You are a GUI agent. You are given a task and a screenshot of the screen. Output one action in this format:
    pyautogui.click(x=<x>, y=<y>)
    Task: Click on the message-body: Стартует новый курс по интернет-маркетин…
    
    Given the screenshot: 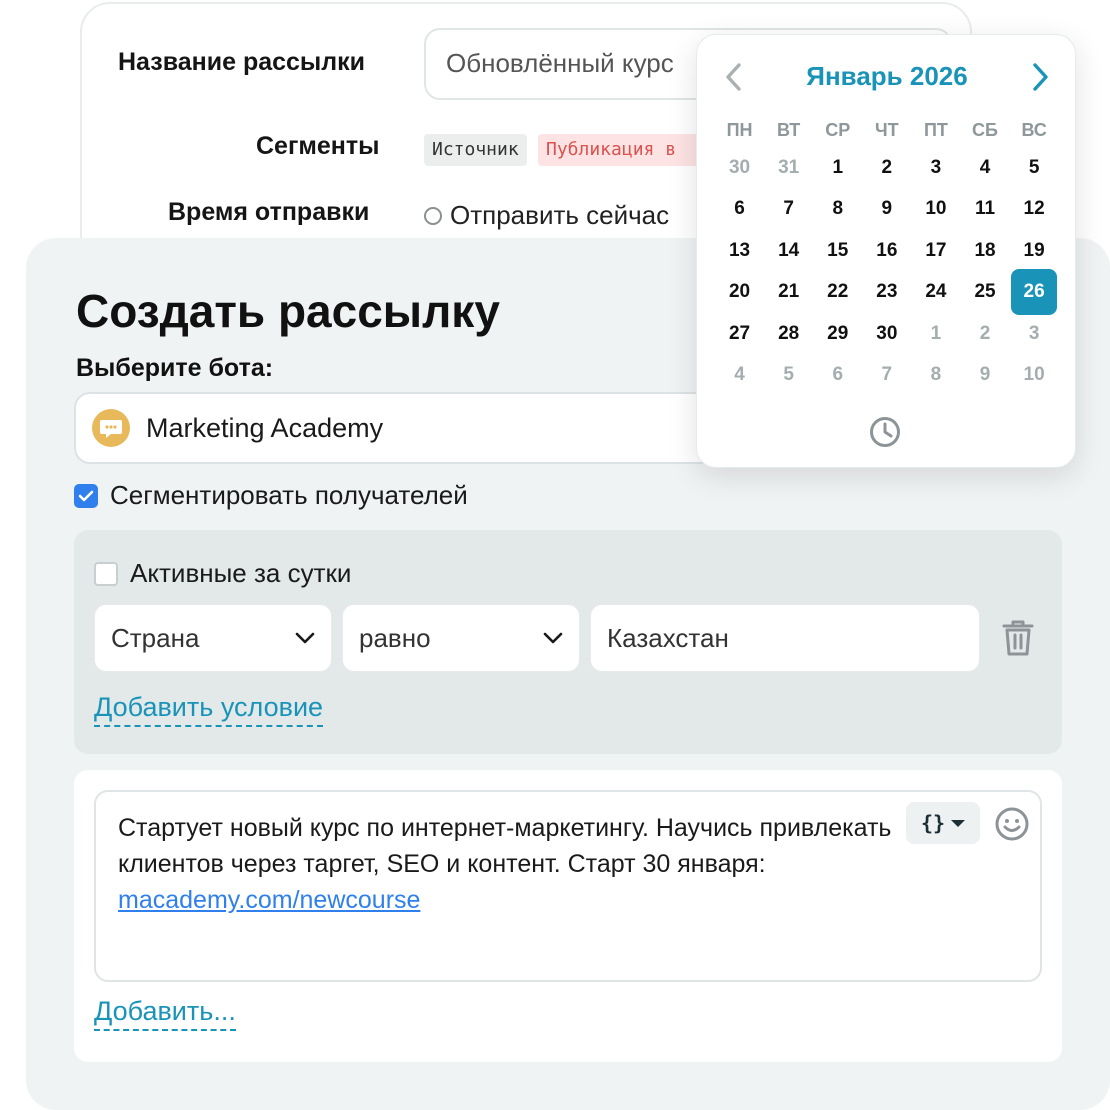 What is the action you would take?
    pyautogui.click(x=505, y=846)
    